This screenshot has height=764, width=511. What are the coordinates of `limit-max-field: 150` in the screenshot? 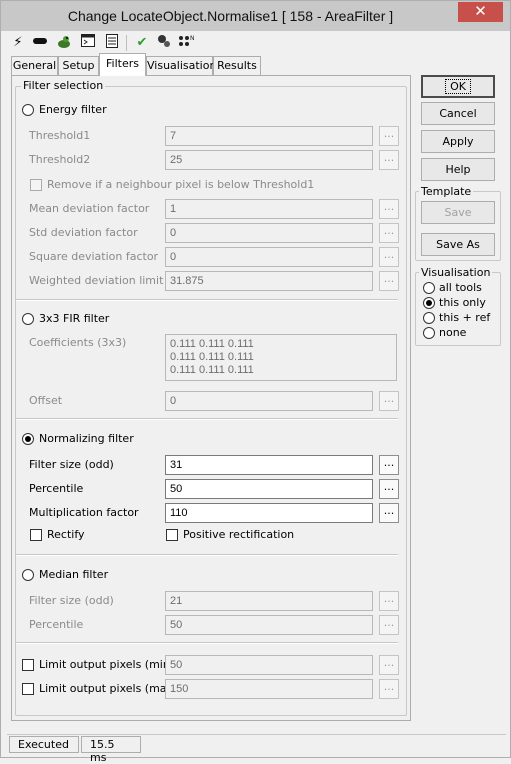 It's located at (269, 689).